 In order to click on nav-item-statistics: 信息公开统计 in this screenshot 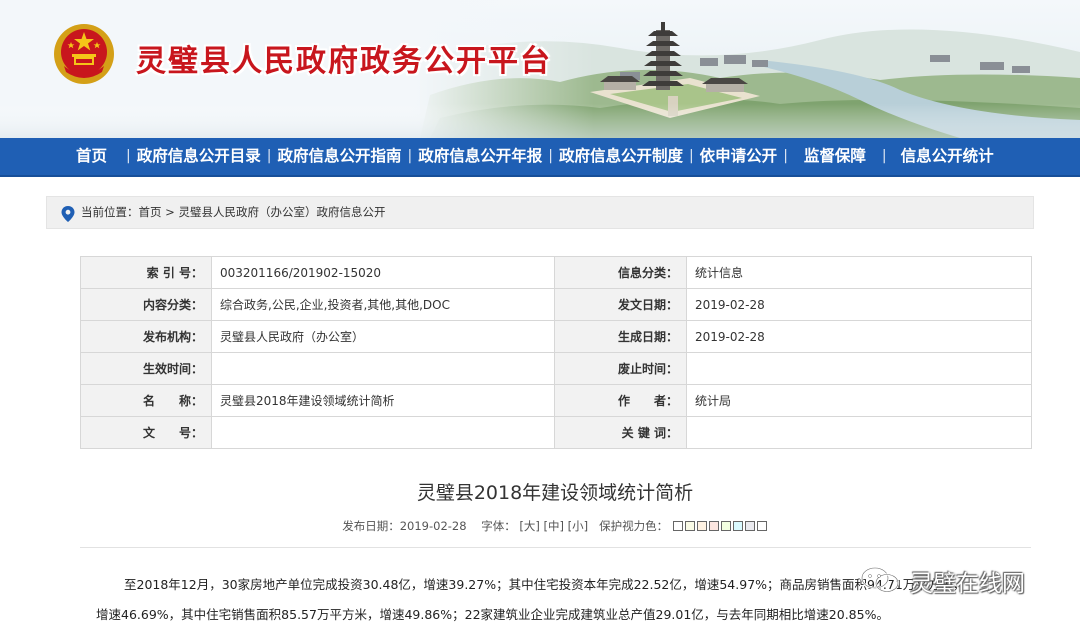, I will do `click(943, 156)`.